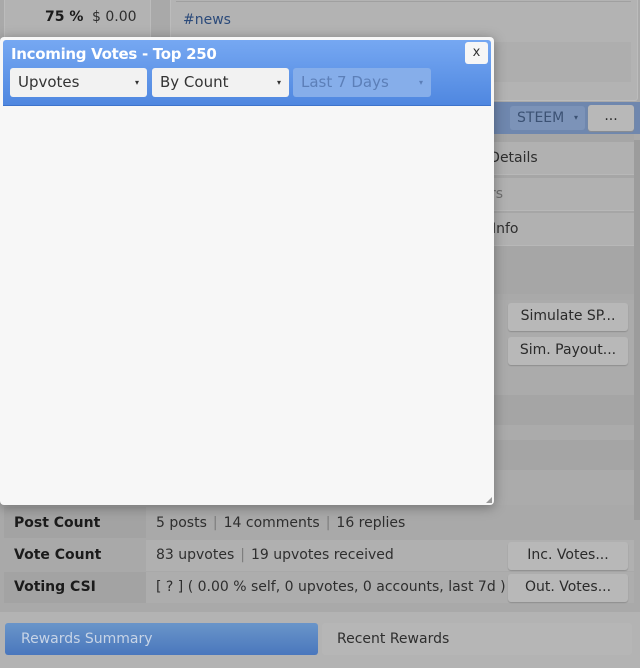 This screenshot has width=640, height=668. Describe the element at coordinates (55, 587) in the screenshot. I see `stats-label: Voting CSI` at that location.